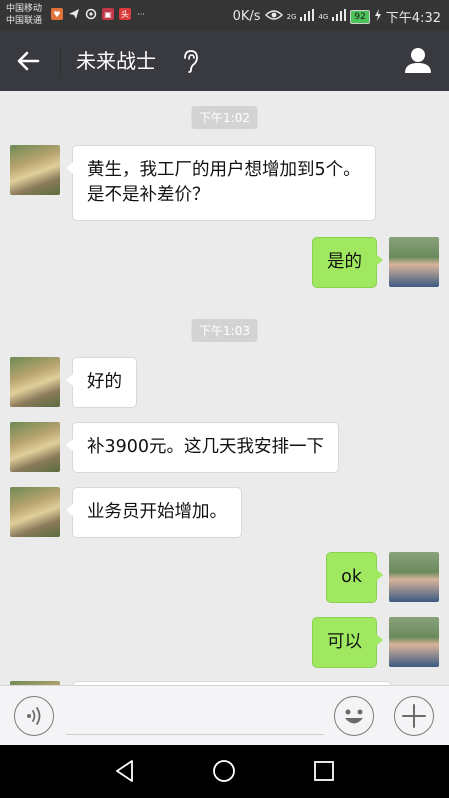  I want to click on status-bar: 中国移动 中国联通 ♥ ▣ 头 ··· 0K/s 2G 4G 92 下午4:32, so click(224, 15).